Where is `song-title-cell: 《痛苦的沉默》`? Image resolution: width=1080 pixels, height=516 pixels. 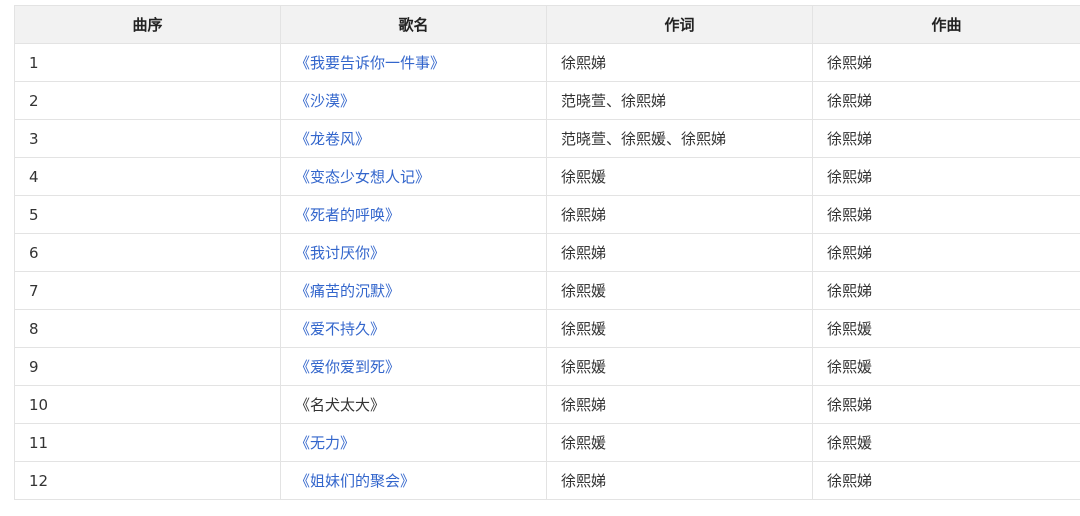 song-title-cell: 《痛苦的沉默》 is located at coordinates (413, 290).